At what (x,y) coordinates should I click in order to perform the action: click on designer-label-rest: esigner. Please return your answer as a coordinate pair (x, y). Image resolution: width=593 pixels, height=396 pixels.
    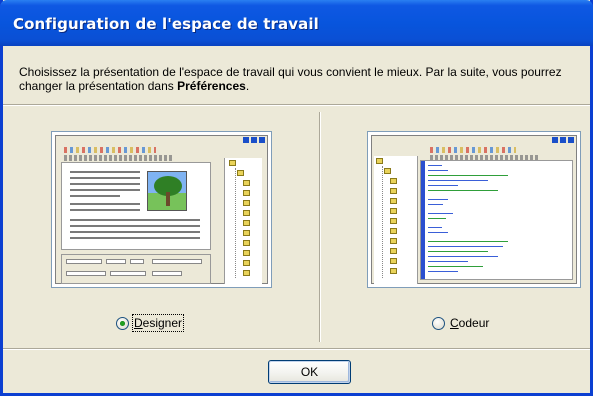
    Looking at the image, I should click on (162, 323).